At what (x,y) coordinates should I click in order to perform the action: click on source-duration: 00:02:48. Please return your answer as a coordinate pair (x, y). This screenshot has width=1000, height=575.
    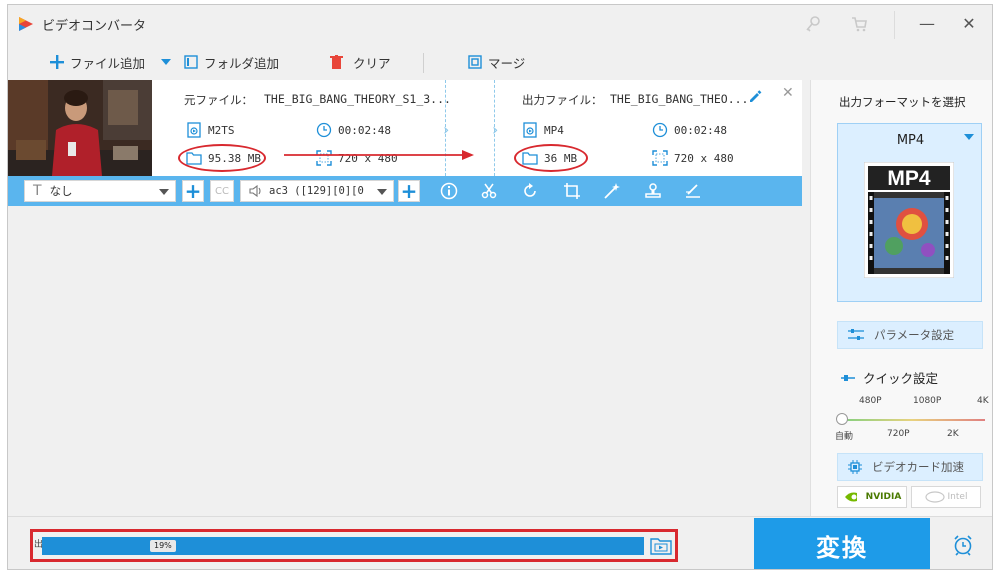
    Looking at the image, I should click on (353, 130).